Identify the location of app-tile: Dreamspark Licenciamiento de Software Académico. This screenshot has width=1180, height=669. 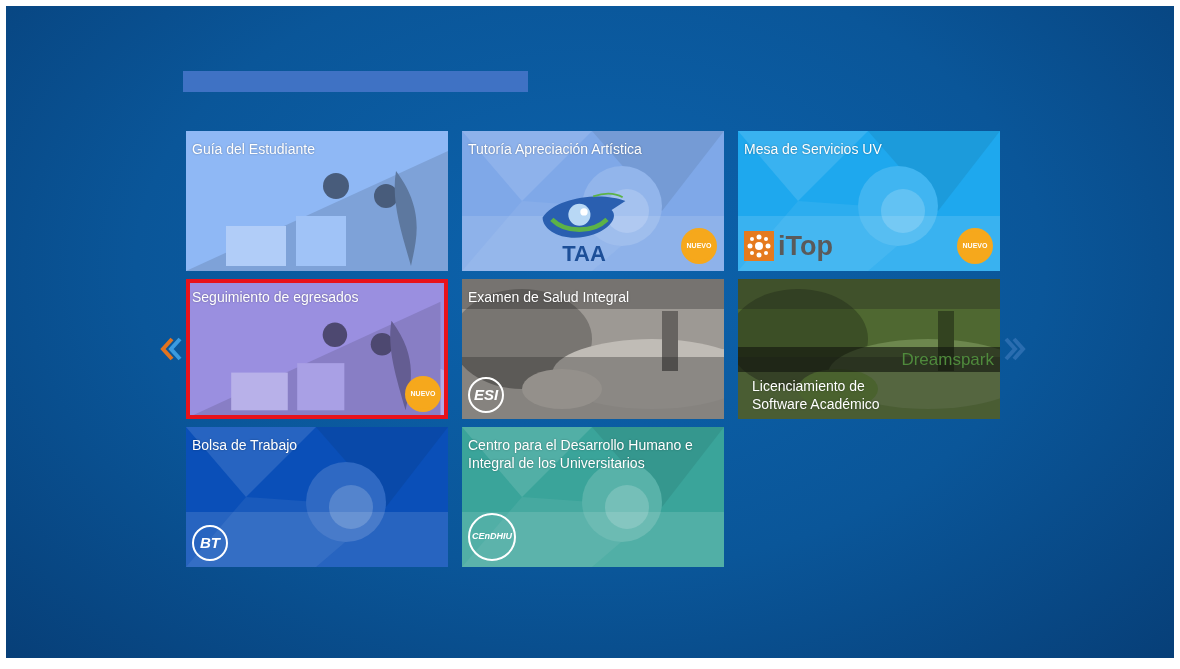
(869, 349).